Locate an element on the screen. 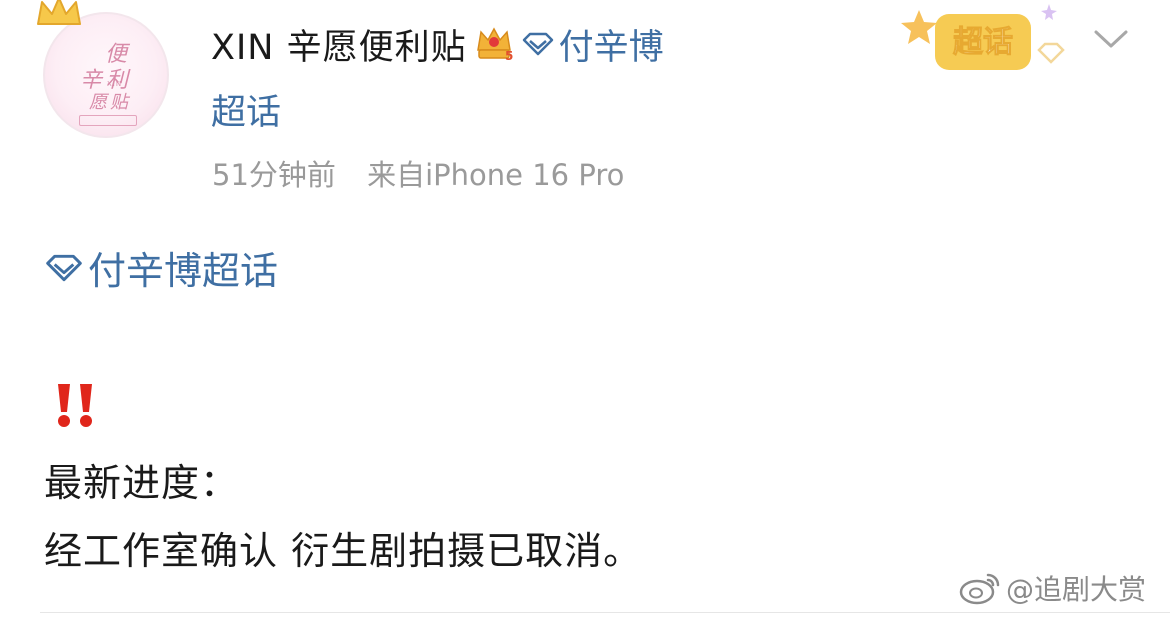 Image resolution: width=1170 pixels, height=617 pixels. chaohua-sticker-icon: 超话 is located at coordinates (983, 45).